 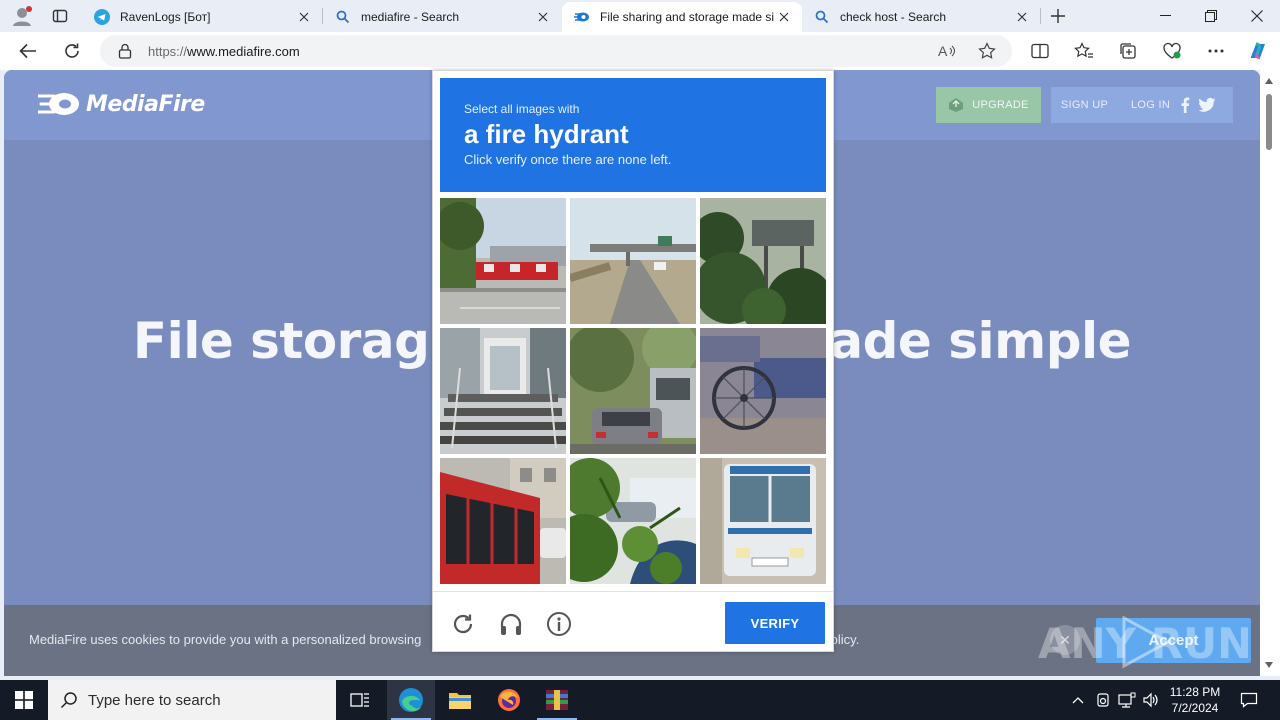 I want to click on upgrade-icon, so click(x=956, y=105).